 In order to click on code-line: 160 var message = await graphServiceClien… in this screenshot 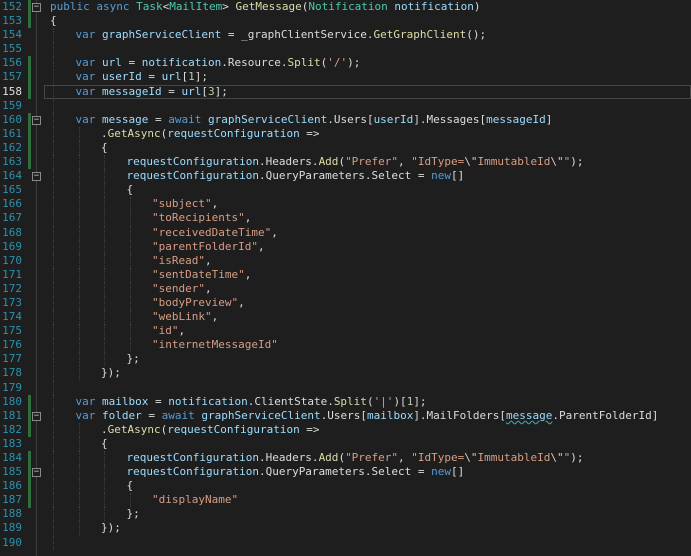, I will do `click(345, 119)`.